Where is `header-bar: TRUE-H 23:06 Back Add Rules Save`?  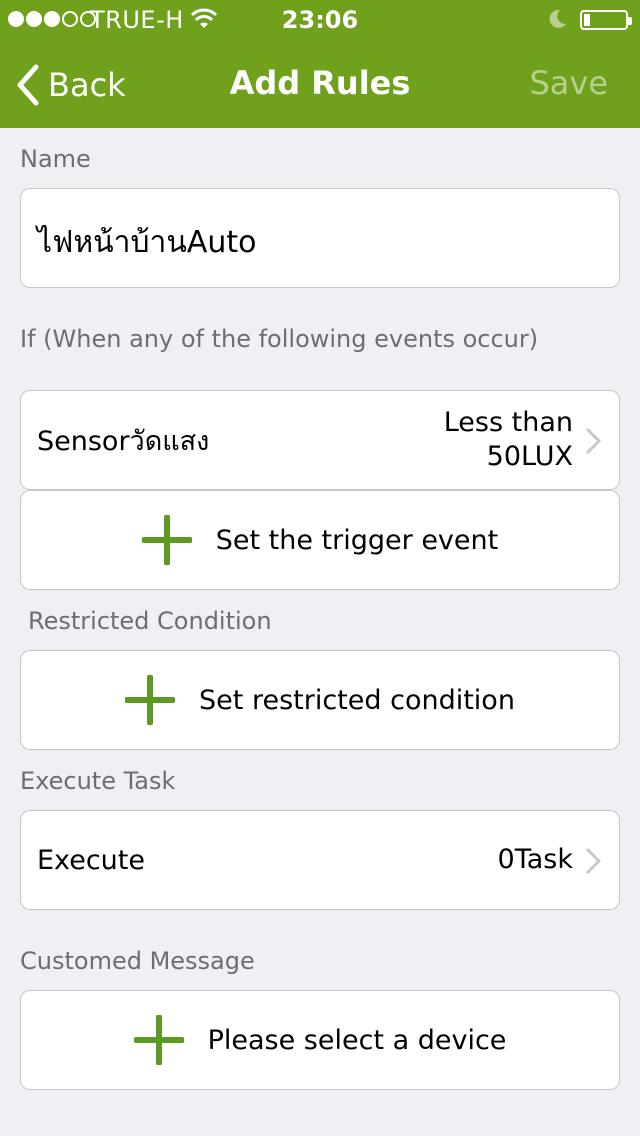 header-bar: TRUE-H 23:06 Back Add Rules Save is located at coordinates (320, 64).